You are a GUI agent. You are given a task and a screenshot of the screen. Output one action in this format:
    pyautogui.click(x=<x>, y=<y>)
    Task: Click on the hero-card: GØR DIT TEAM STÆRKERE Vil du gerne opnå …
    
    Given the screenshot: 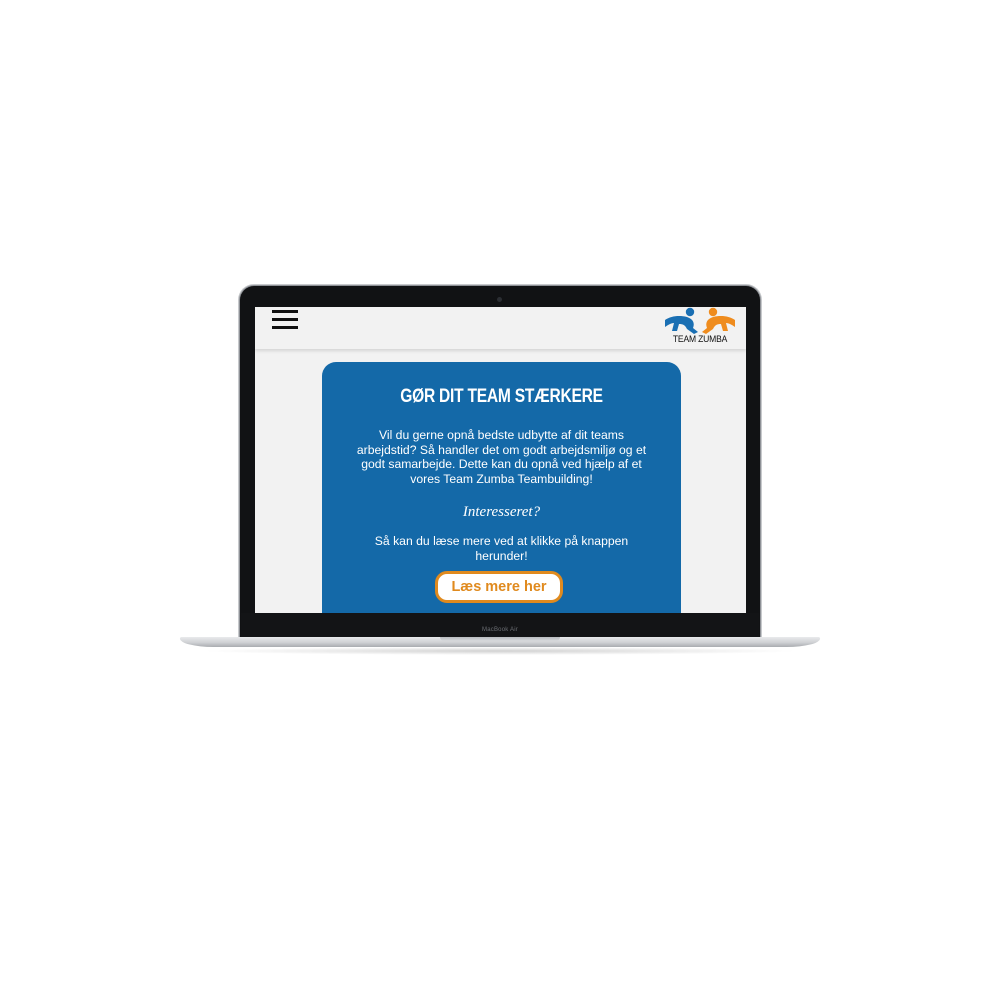 What is the action you would take?
    pyautogui.click(x=501, y=487)
    